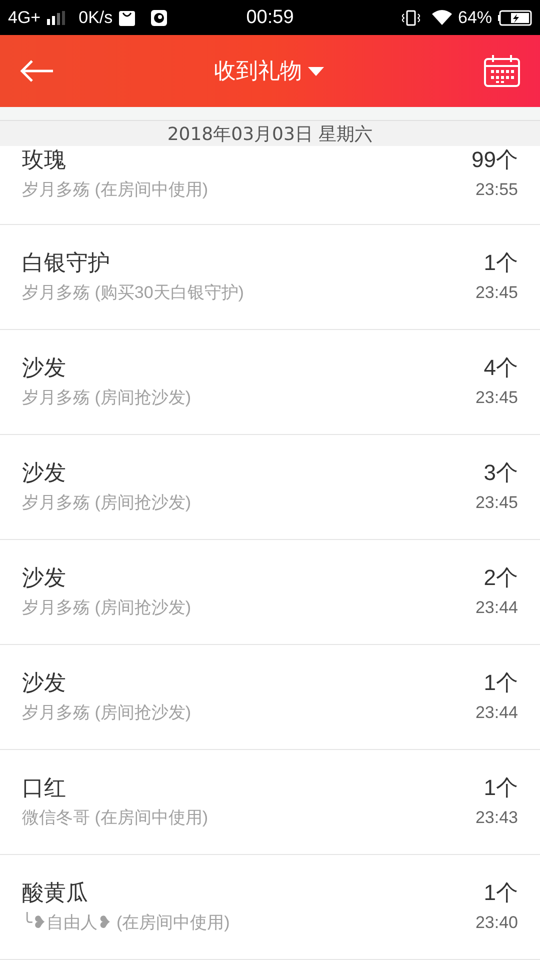  What do you see at coordinates (316, 71) in the screenshot?
I see `caret-icon` at bounding box center [316, 71].